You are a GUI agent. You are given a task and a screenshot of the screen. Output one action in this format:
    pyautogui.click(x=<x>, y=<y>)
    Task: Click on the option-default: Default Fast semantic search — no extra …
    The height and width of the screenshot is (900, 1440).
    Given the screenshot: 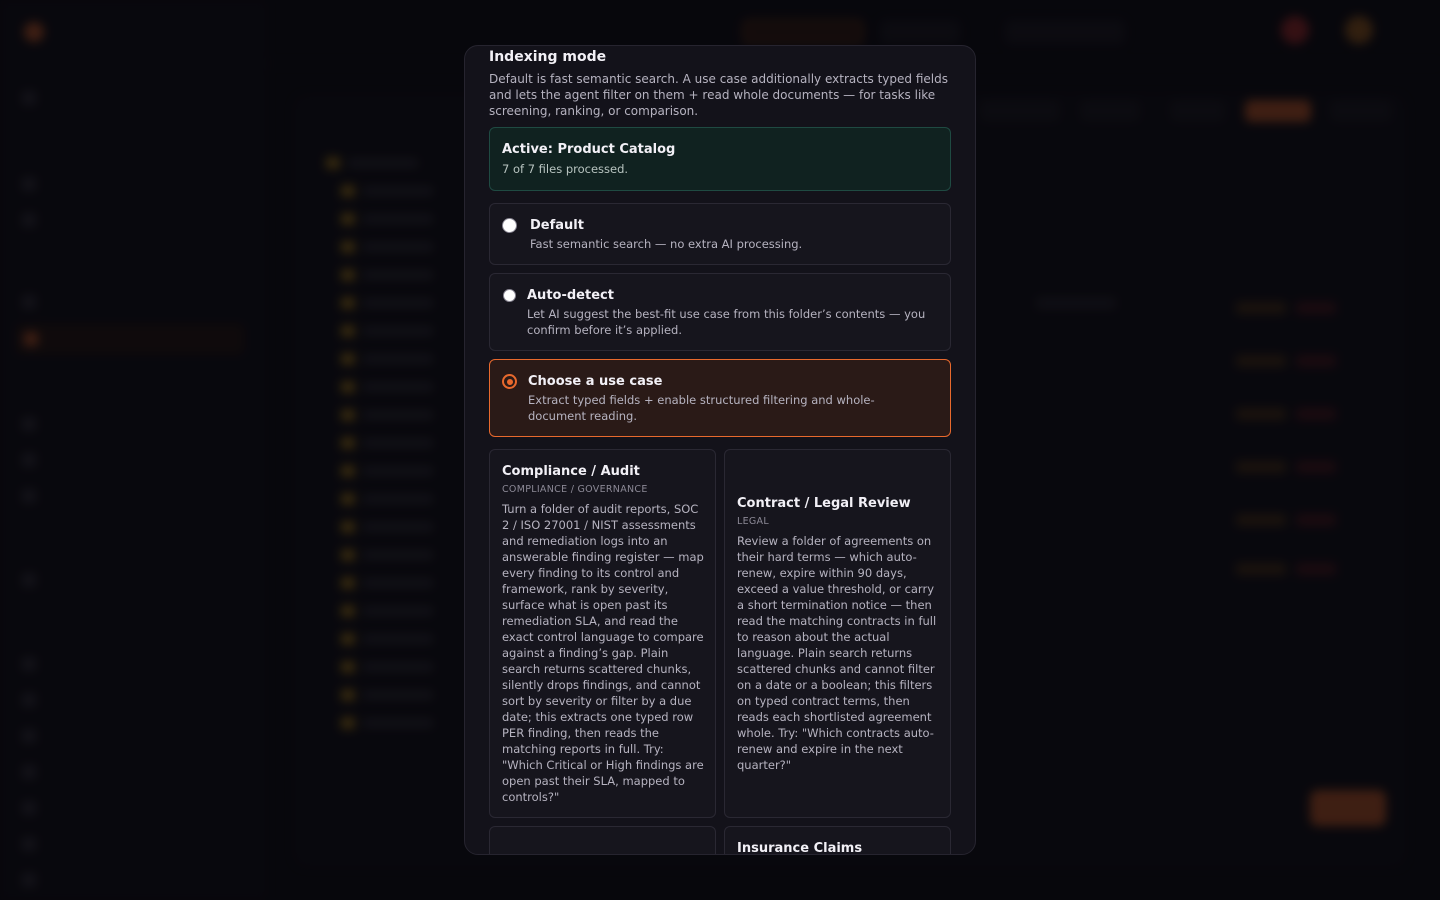 What is the action you would take?
    pyautogui.click(x=720, y=234)
    